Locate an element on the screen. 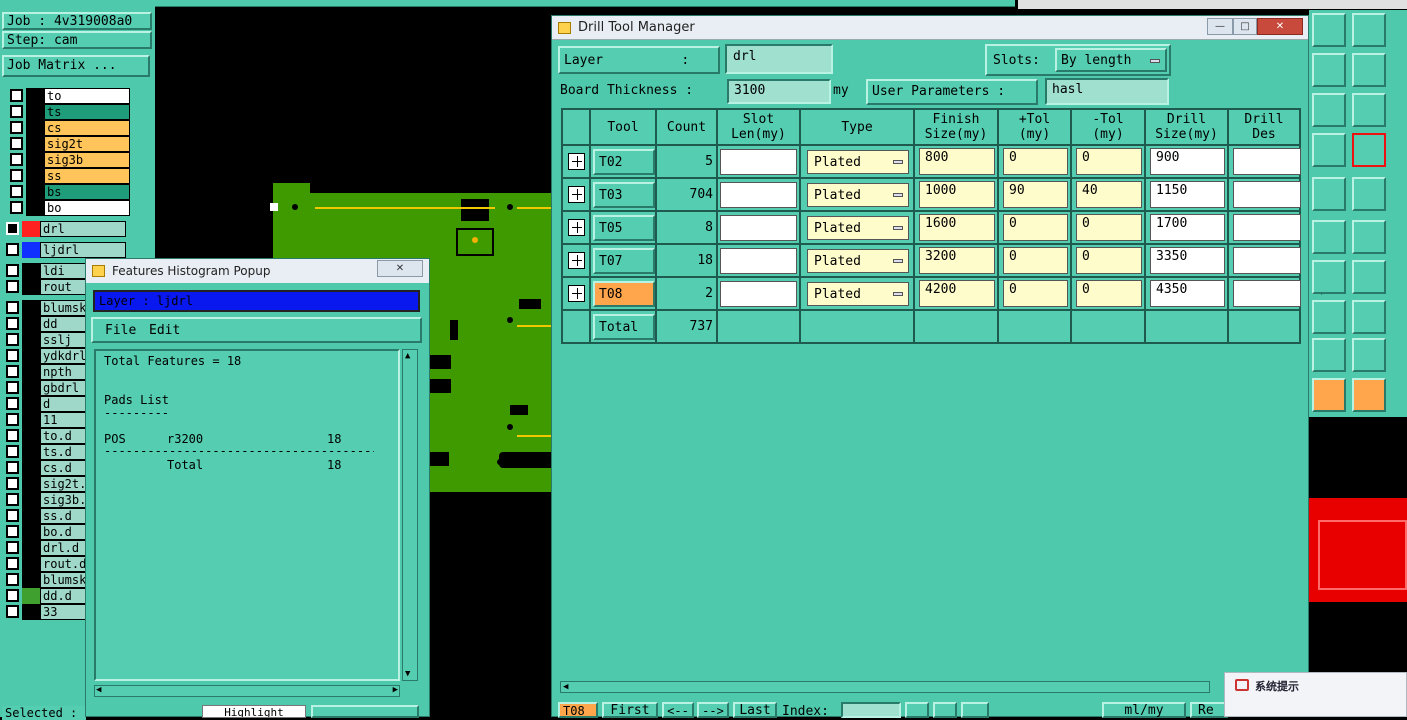 The height and width of the screenshot is (720, 1407). drill-size-input: 4350 is located at coordinates (1187, 293).